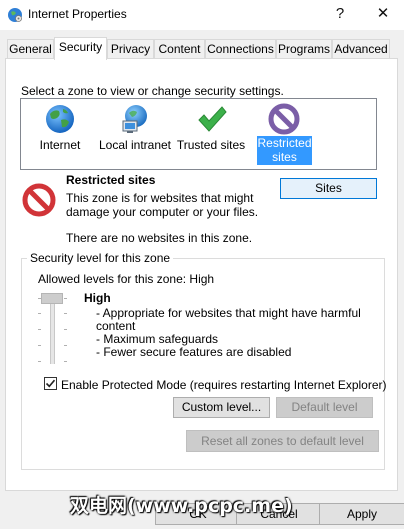  I want to click on zone-info-description-line1: This zone is for websites that might, so click(160, 198).